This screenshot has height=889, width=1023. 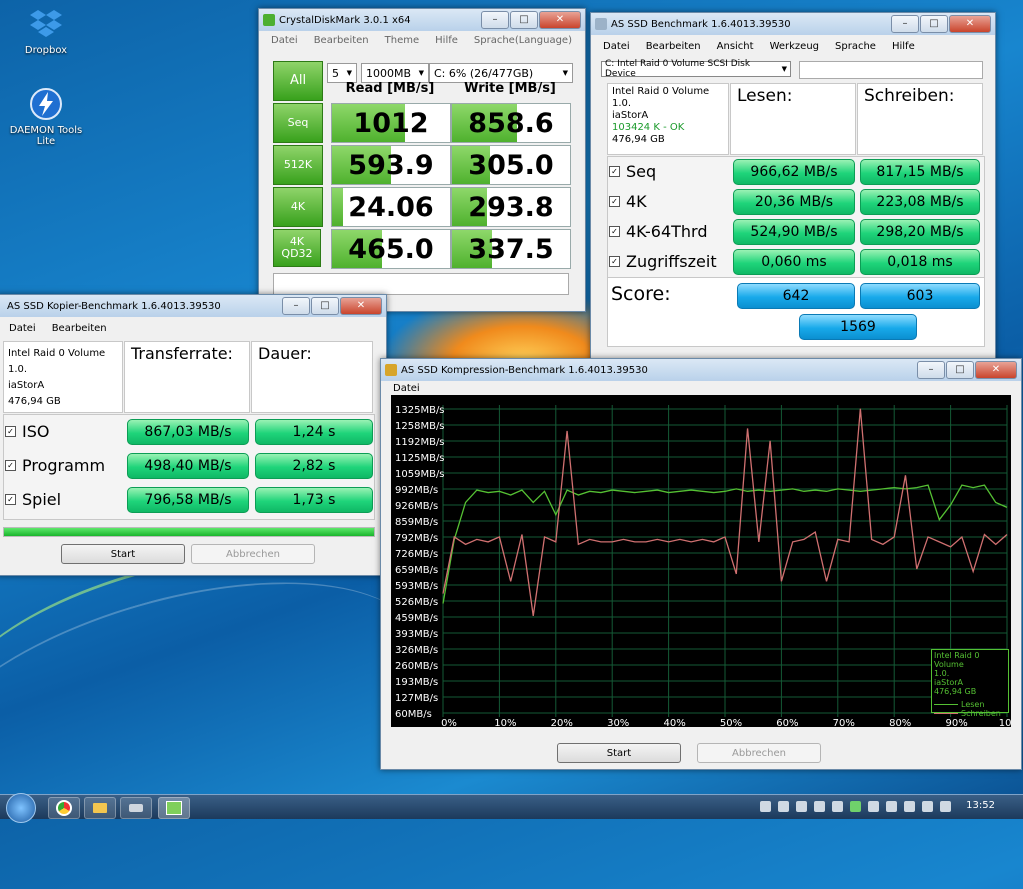 I want to click on iso-time: 1,24 s, so click(x=314, y=432).